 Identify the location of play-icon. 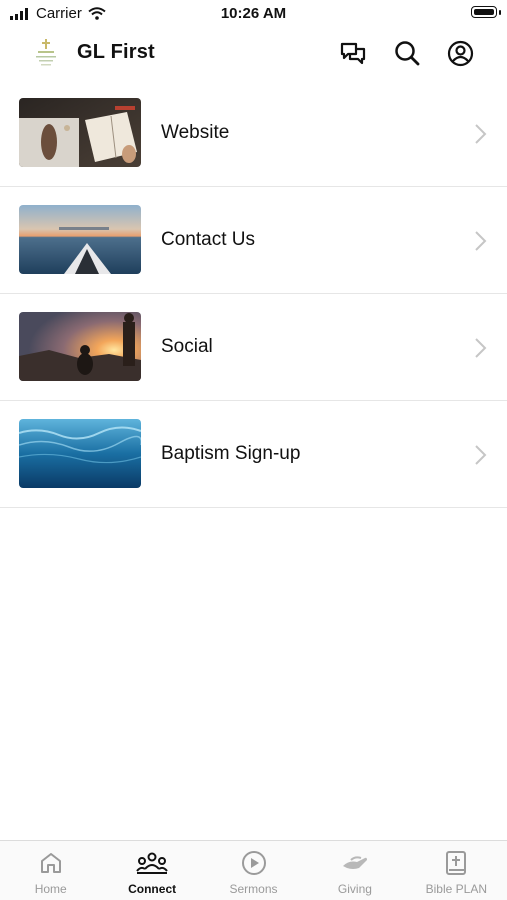
(253, 863).